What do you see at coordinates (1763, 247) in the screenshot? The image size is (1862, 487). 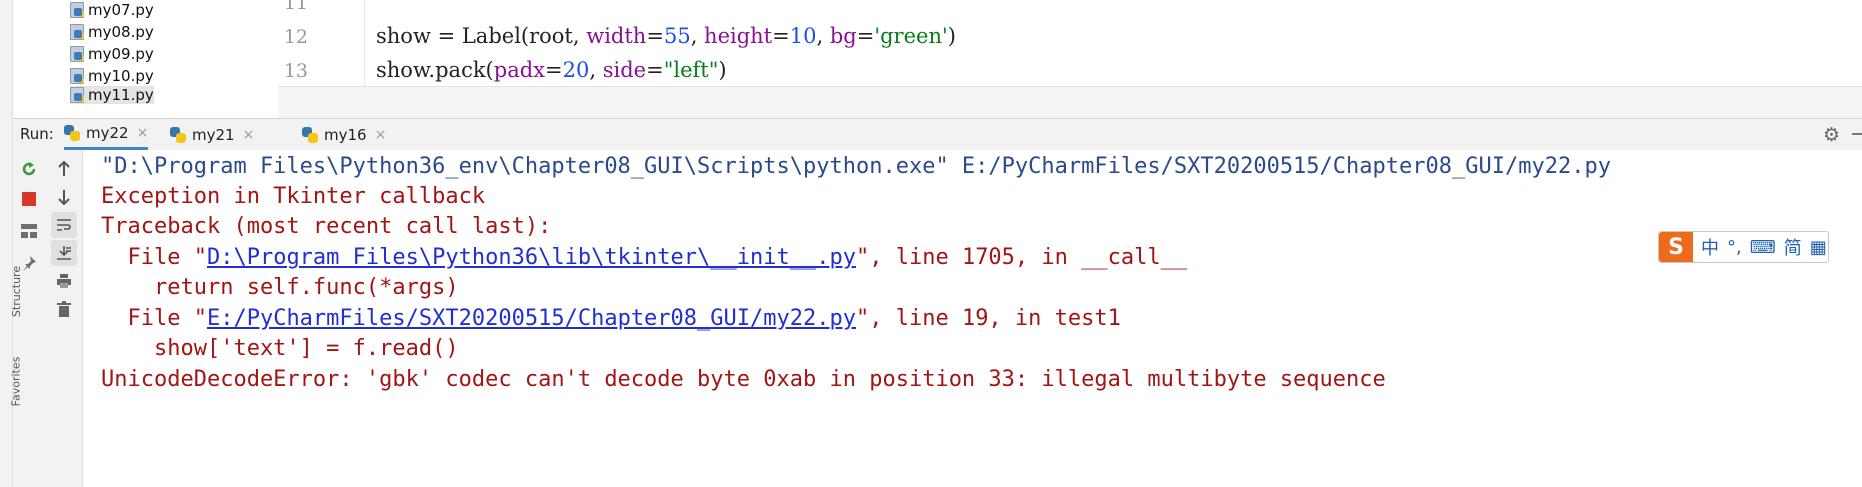 I see `keyboard-icon: ⌨` at bounding box center [1763, 247].